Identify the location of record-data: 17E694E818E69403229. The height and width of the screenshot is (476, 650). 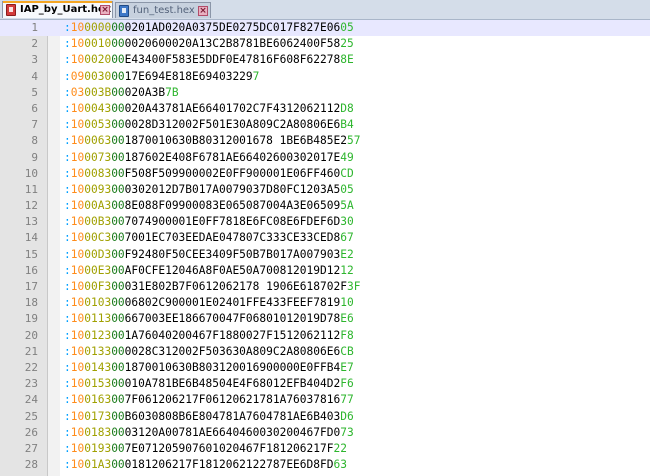
(188, 76).